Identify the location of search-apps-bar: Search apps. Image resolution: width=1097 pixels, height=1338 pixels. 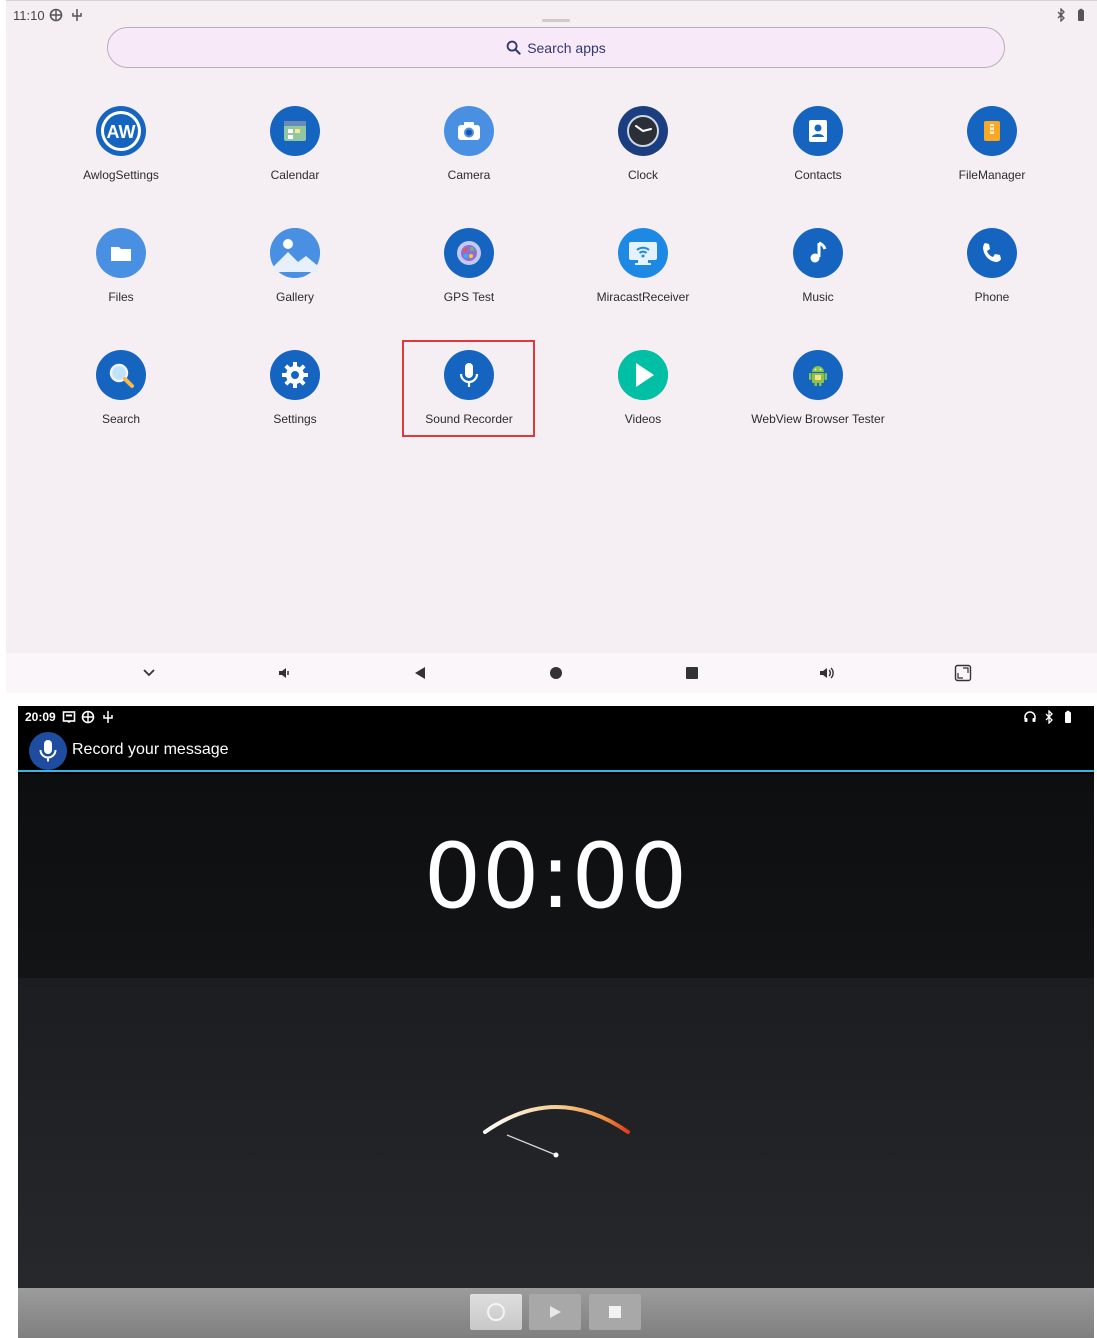
(556, 47).